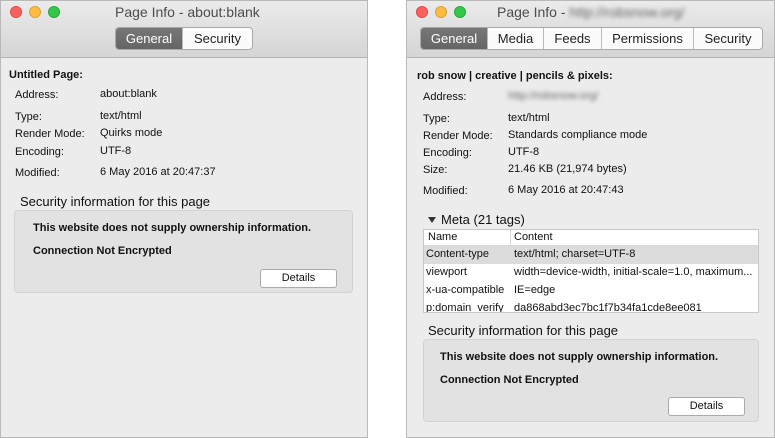  Describe the element at coordinates (131, 133) in the screenshot. I see `render-mode-value: Quirks mode` at that location.